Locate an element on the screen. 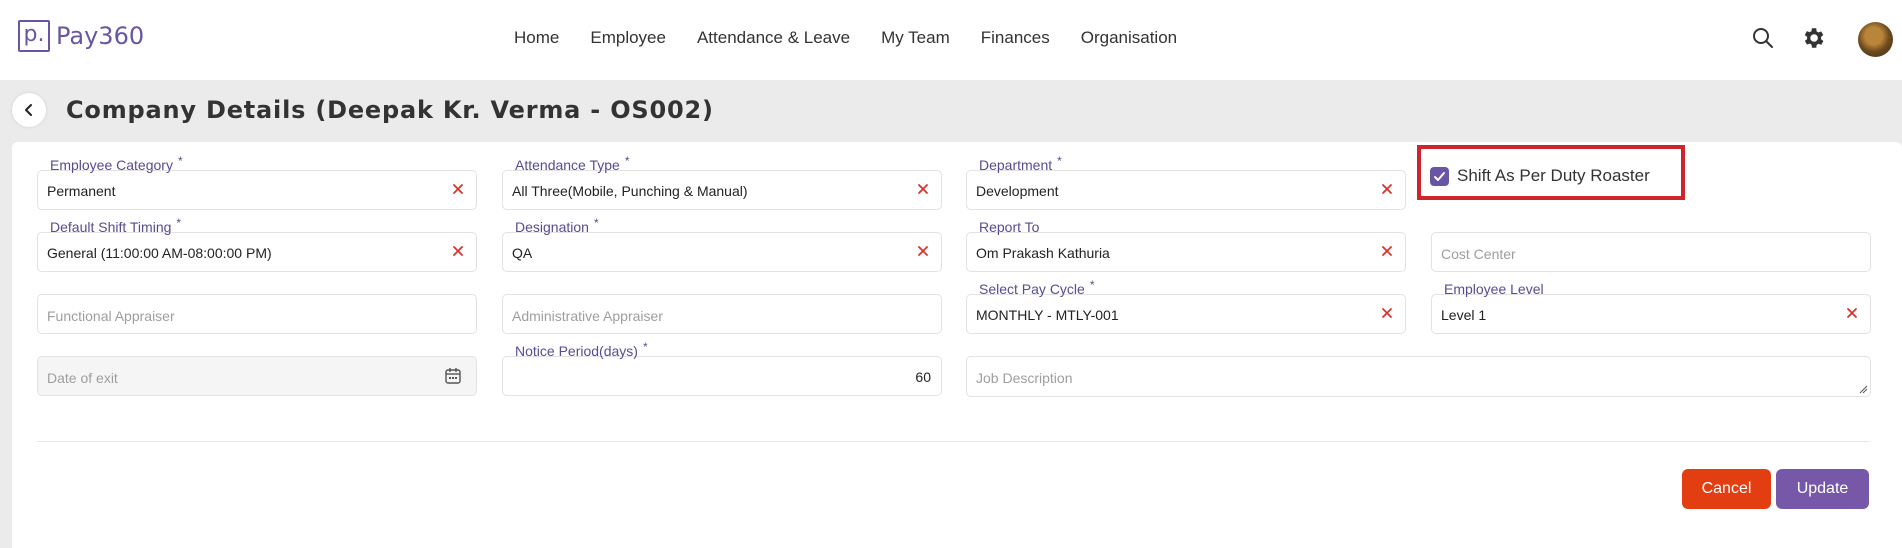 Image resolution: width=1902 pixels, height=548 pixels. checkbox-checked-icon is located at coordinates (1439, 176).